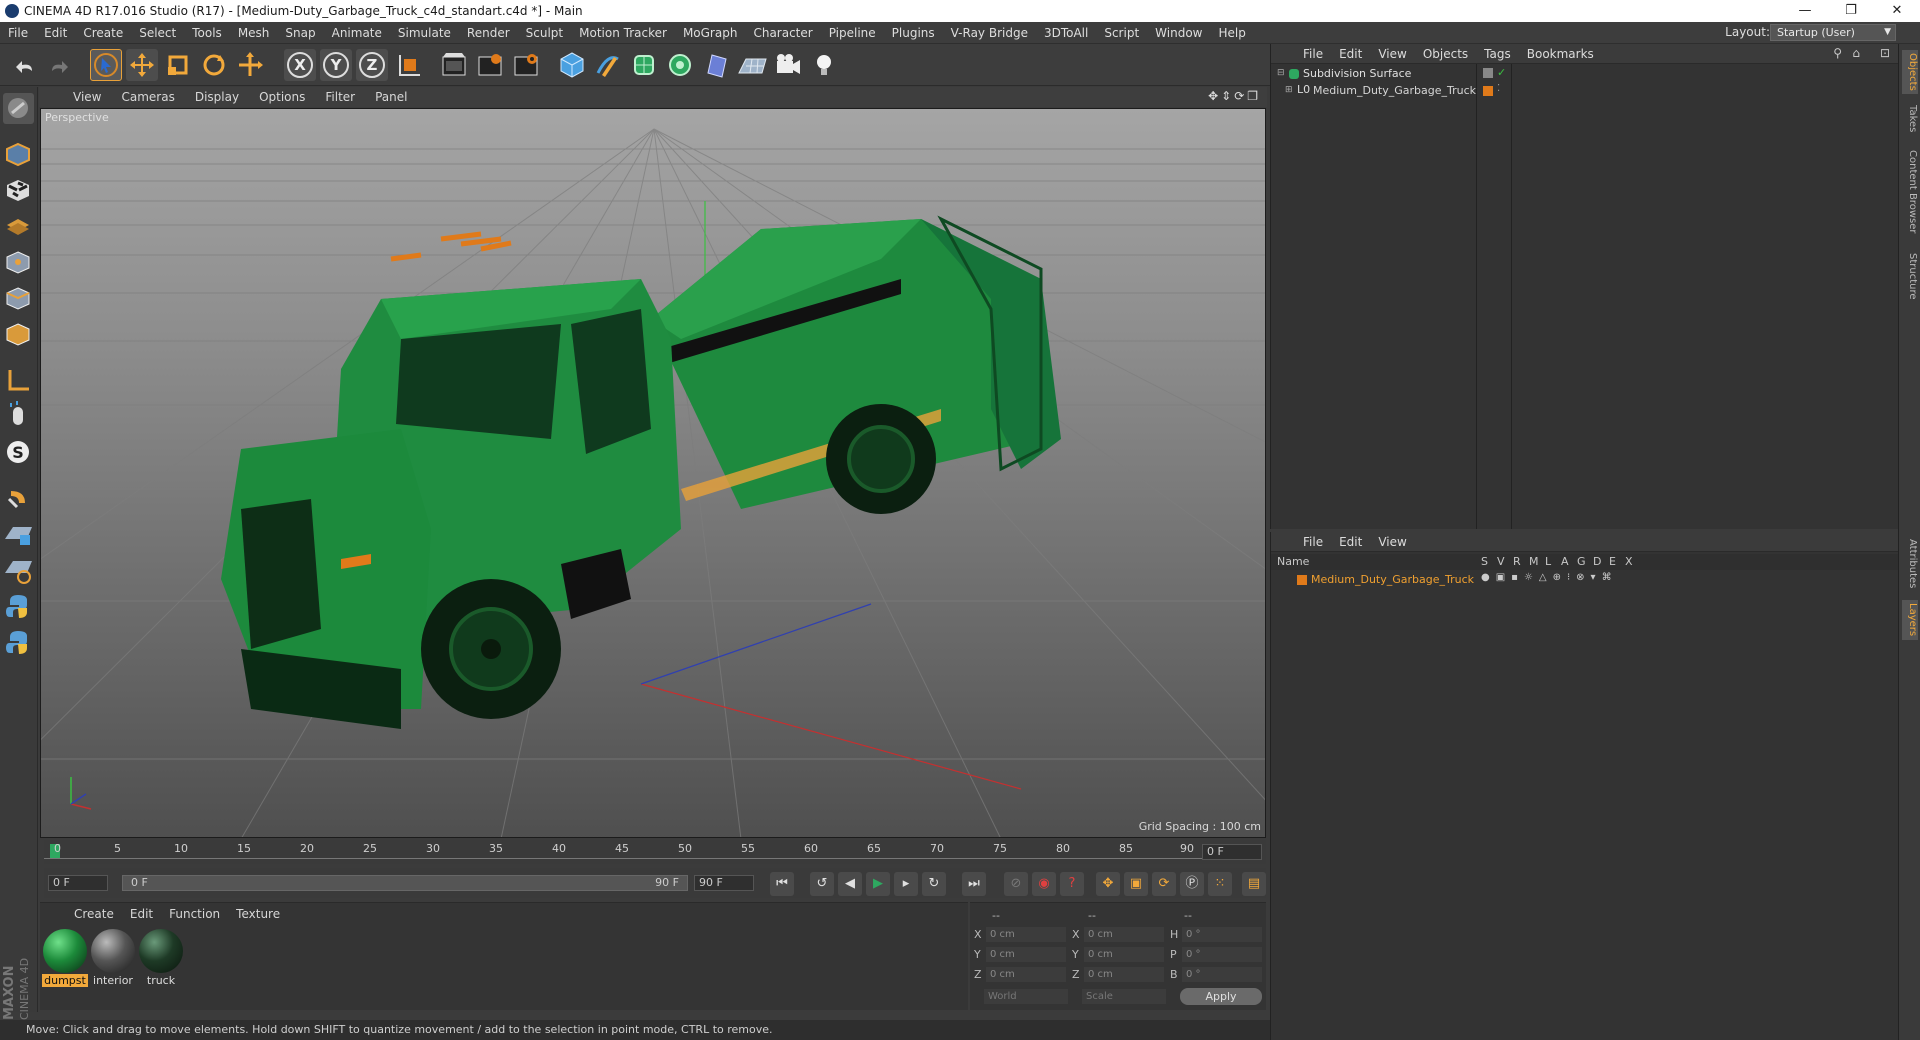  Describe the element at coordinates (1497, 54) in the screenshot. I see `objects-menu-tags: Tags` at that location.